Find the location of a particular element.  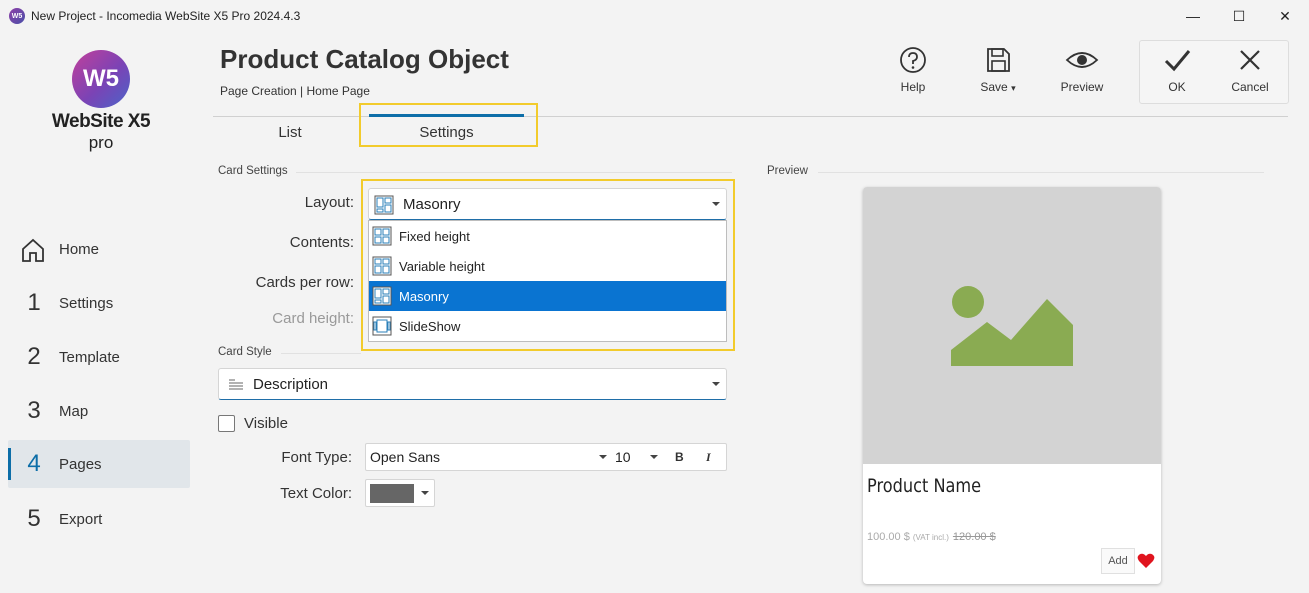

color-swatch is located at coordinates (392, 493).